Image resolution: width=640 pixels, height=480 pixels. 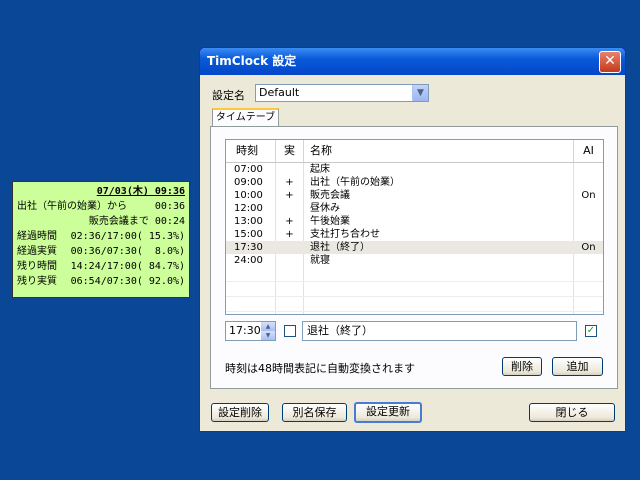 What do you see at coordinates (414, 221) in the screenshot?
I see `table-row: 13:00 + 午後始業` at bounding box center [414, 221].